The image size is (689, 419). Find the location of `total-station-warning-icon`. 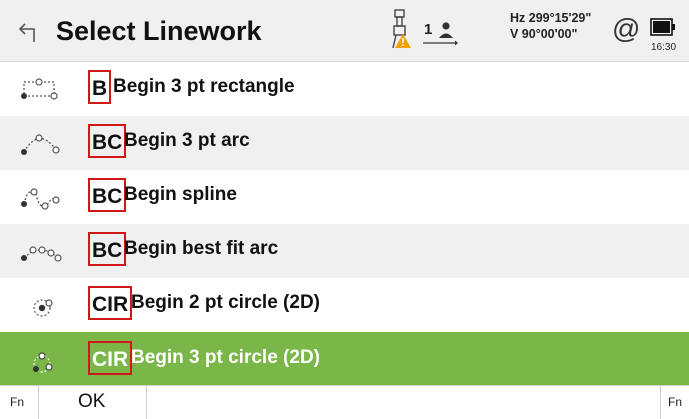

total-station-warning-icon is located at coordinates (400, 29).